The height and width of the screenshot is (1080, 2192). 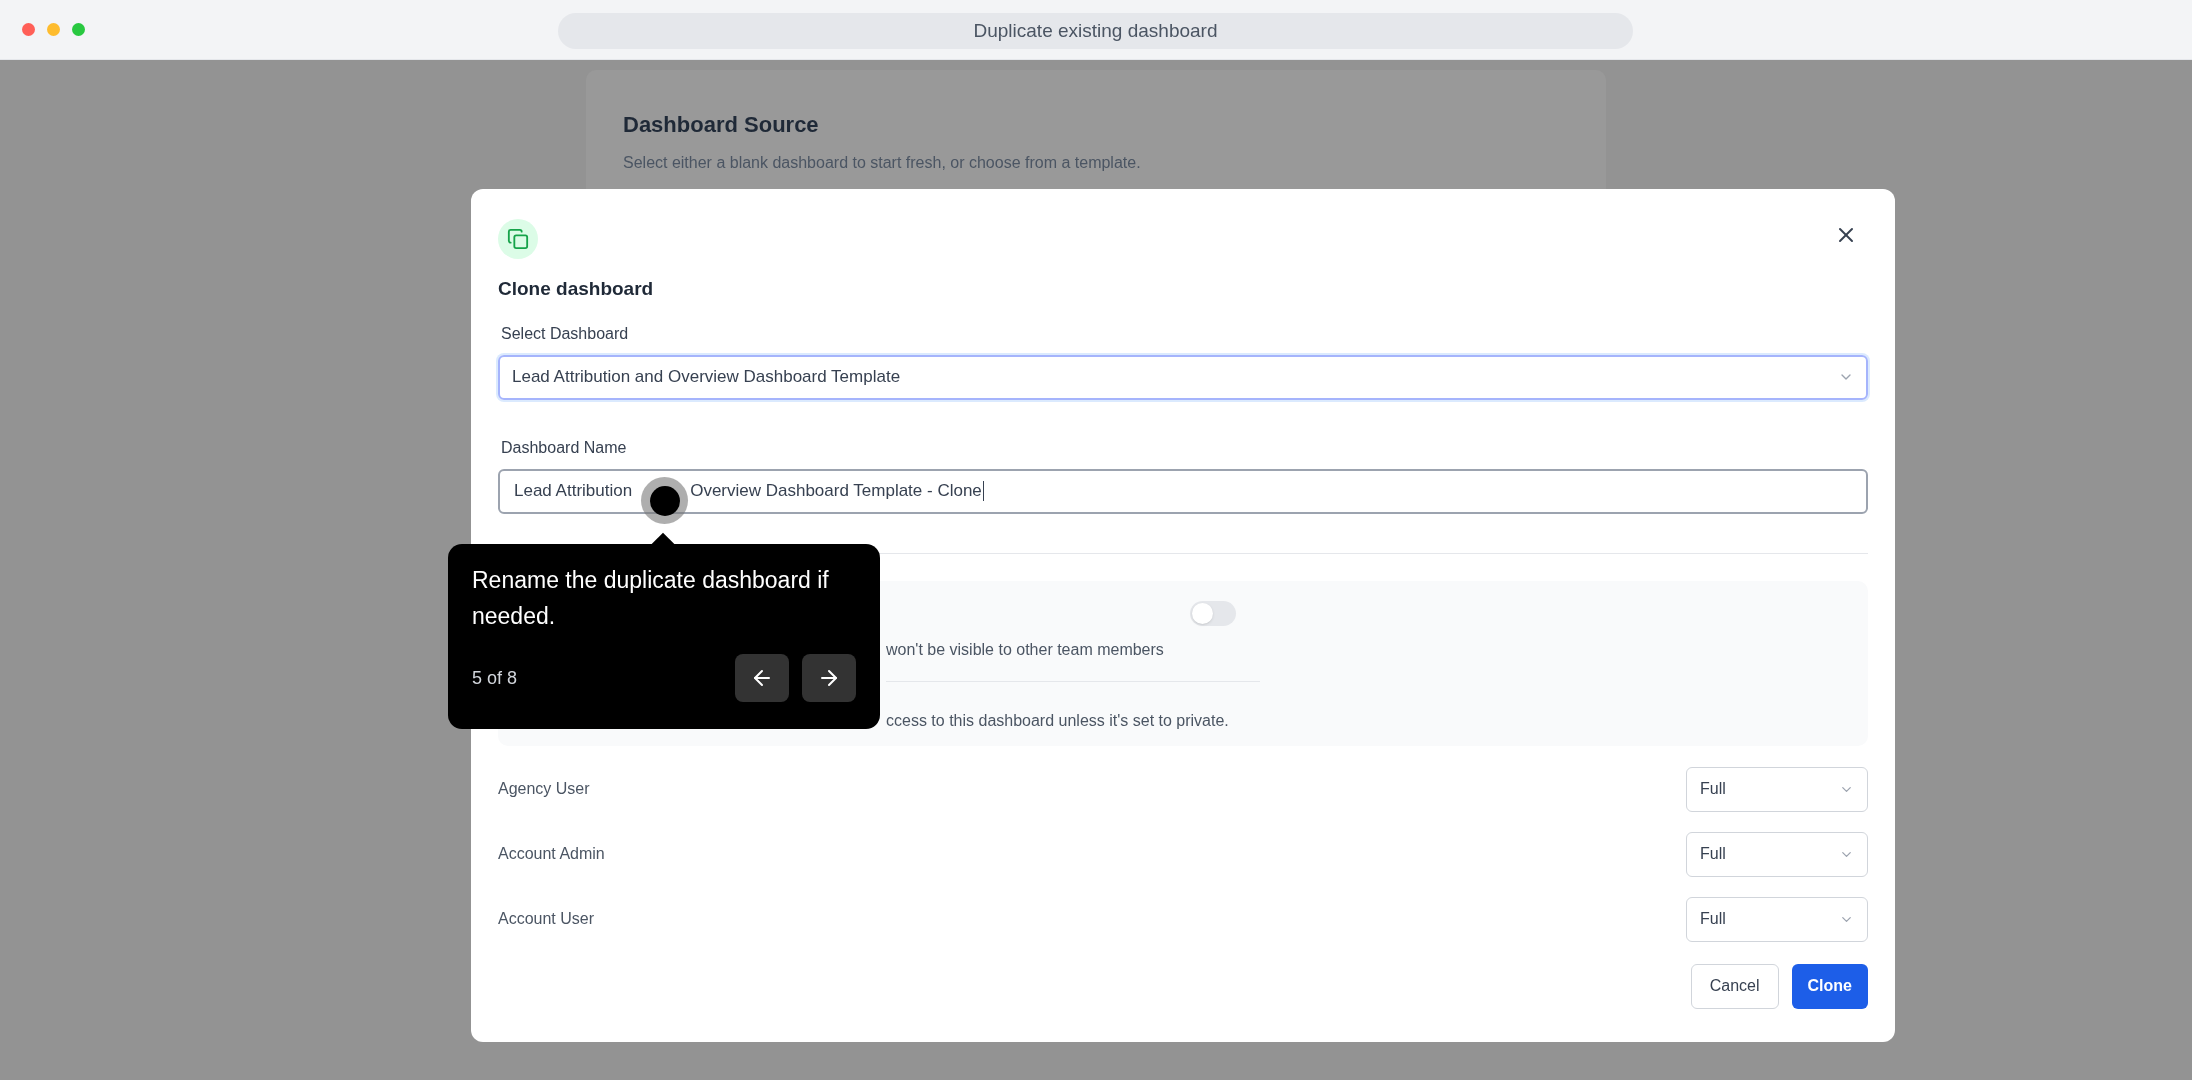 What do you see at coordinates (762, 678) in the screenshot?
I see `previous-button` at bounding box center [762, 678].